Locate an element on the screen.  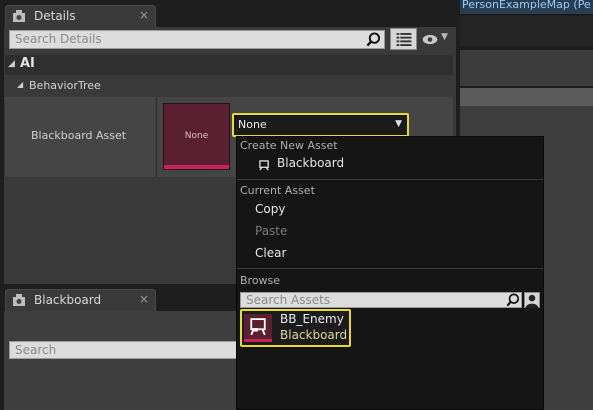
blackboard-tab-label: Blackboard is located at coordinates (68, 300).